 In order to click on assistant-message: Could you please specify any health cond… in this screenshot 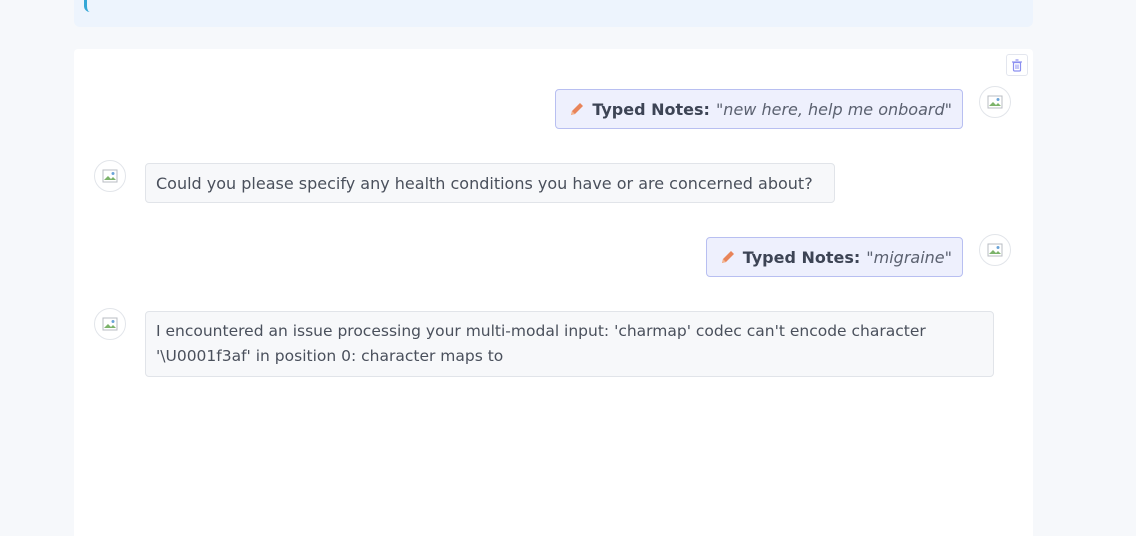, I will do `click(490, 183)`.